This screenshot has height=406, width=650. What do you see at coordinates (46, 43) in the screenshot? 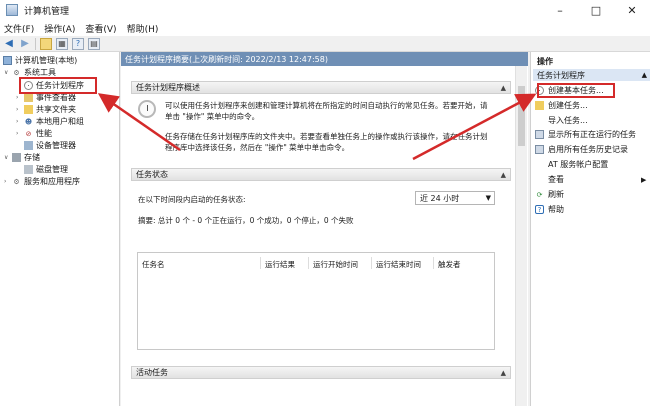
I see `folder-up-icon` at bounding box center [46, 43].